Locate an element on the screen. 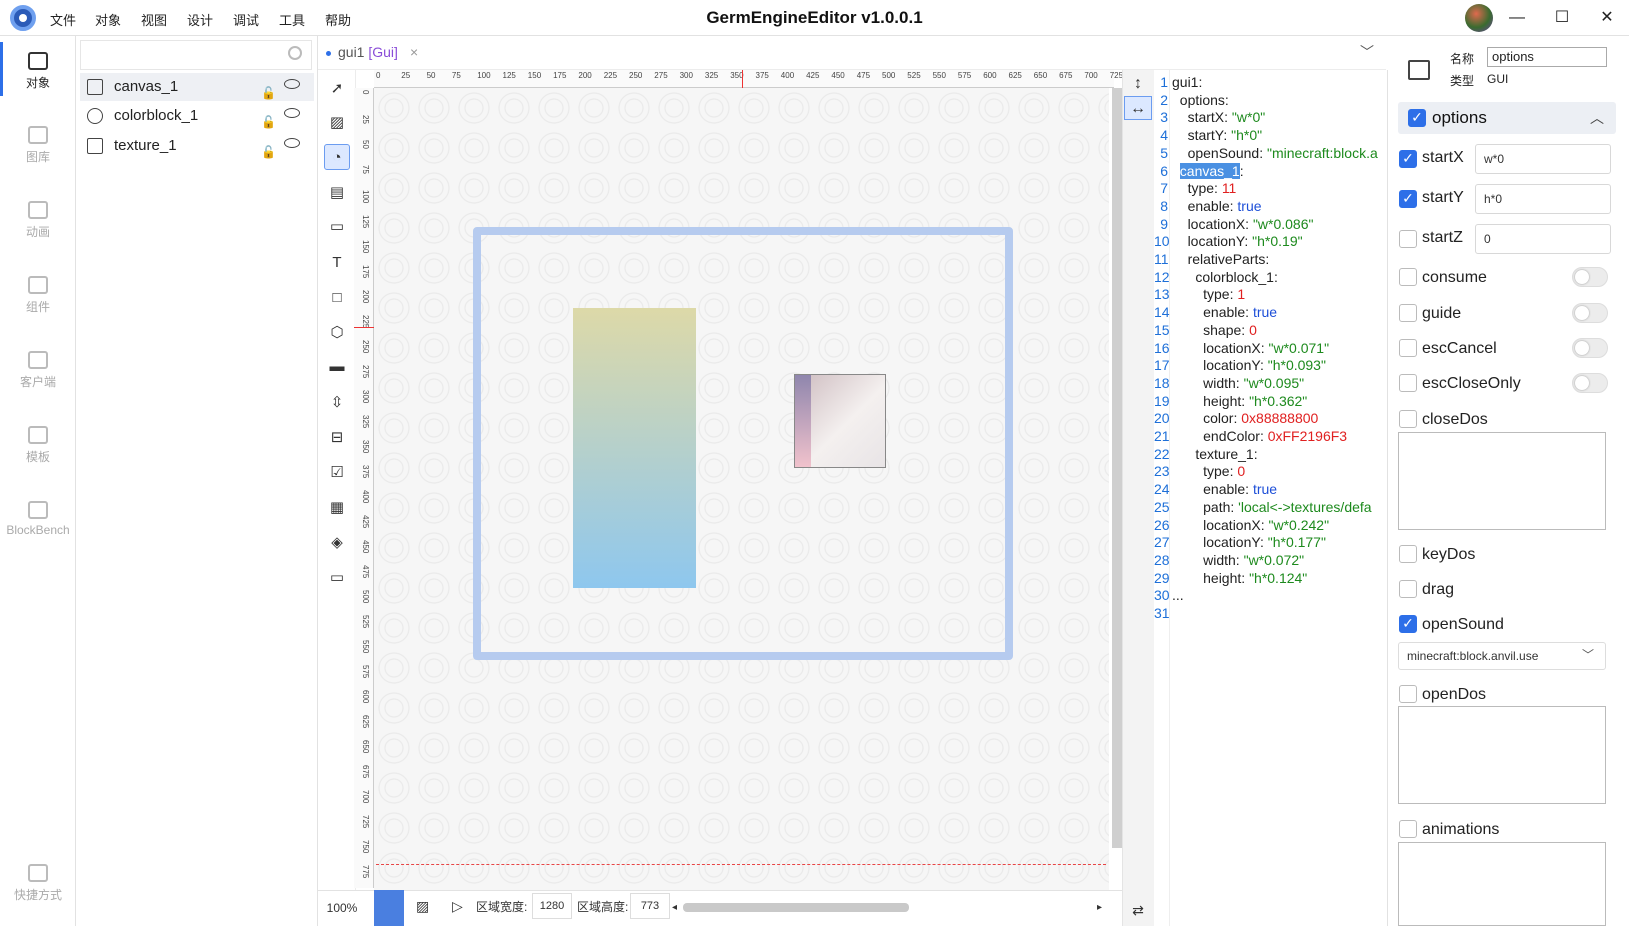 The width and height of the screenshot is (1629, 926). minimize-button: — is located at coordinates (1517, 18).